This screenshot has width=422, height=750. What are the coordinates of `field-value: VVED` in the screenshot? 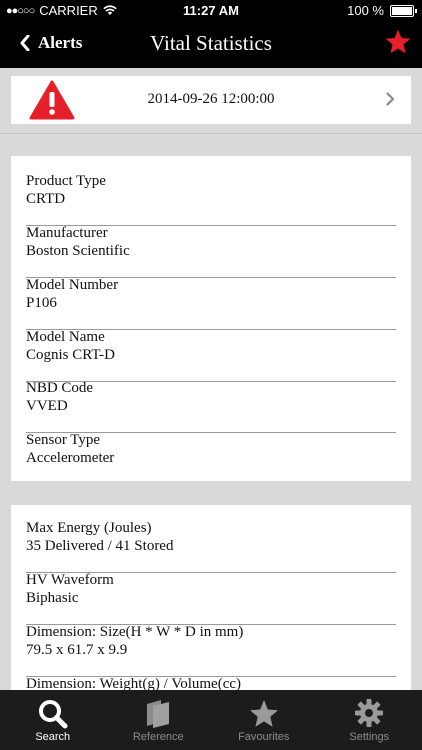 It's located at (47, 406).